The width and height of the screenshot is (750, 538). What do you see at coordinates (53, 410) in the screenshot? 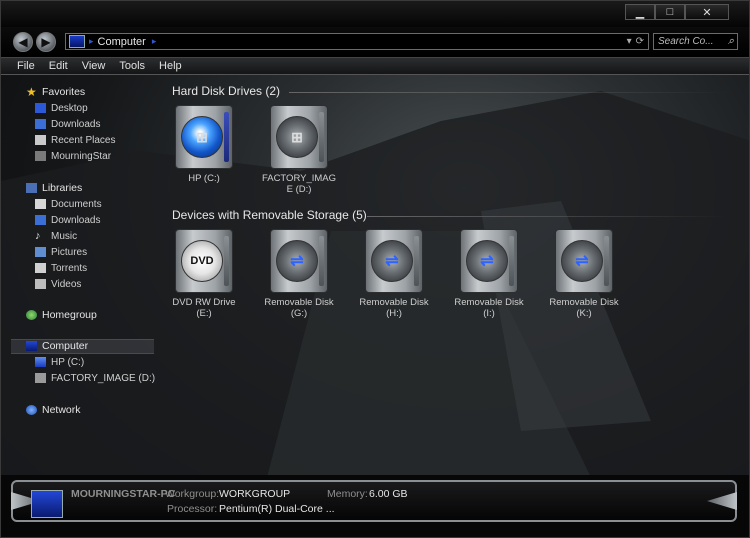
I see `sidebar-item-network: Network` at bounding box center [53, 410].